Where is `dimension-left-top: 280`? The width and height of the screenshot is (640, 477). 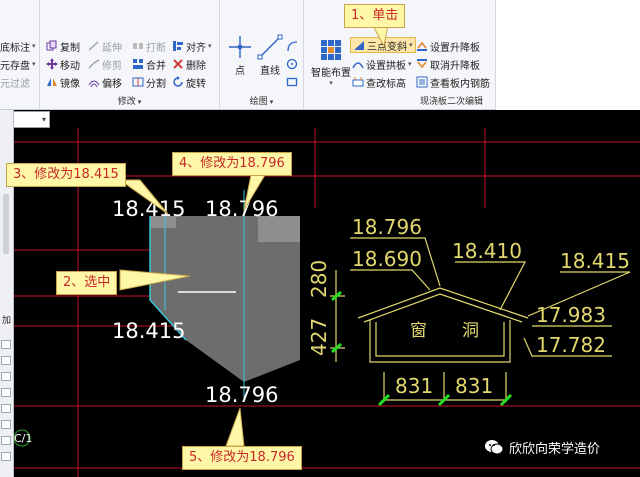 dimension-left-top: 280 is located at coordinates (319, 279).